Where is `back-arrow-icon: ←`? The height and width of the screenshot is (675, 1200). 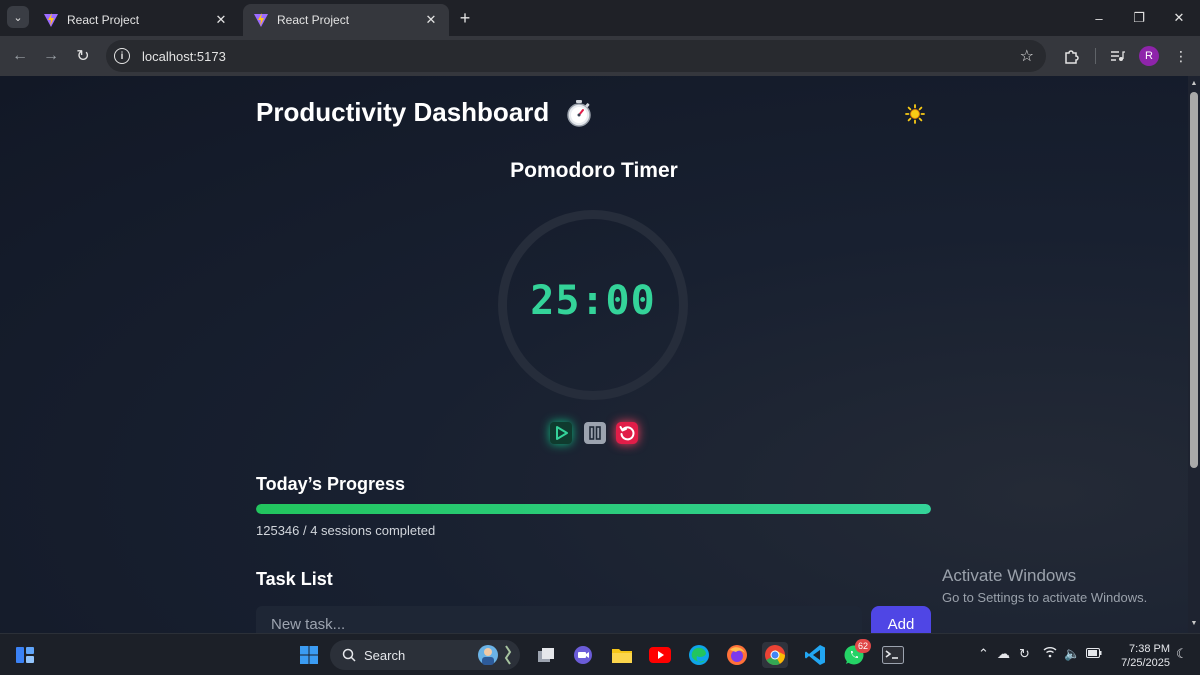
back-arrow-icon: ← is located at coordinates (20, 56).